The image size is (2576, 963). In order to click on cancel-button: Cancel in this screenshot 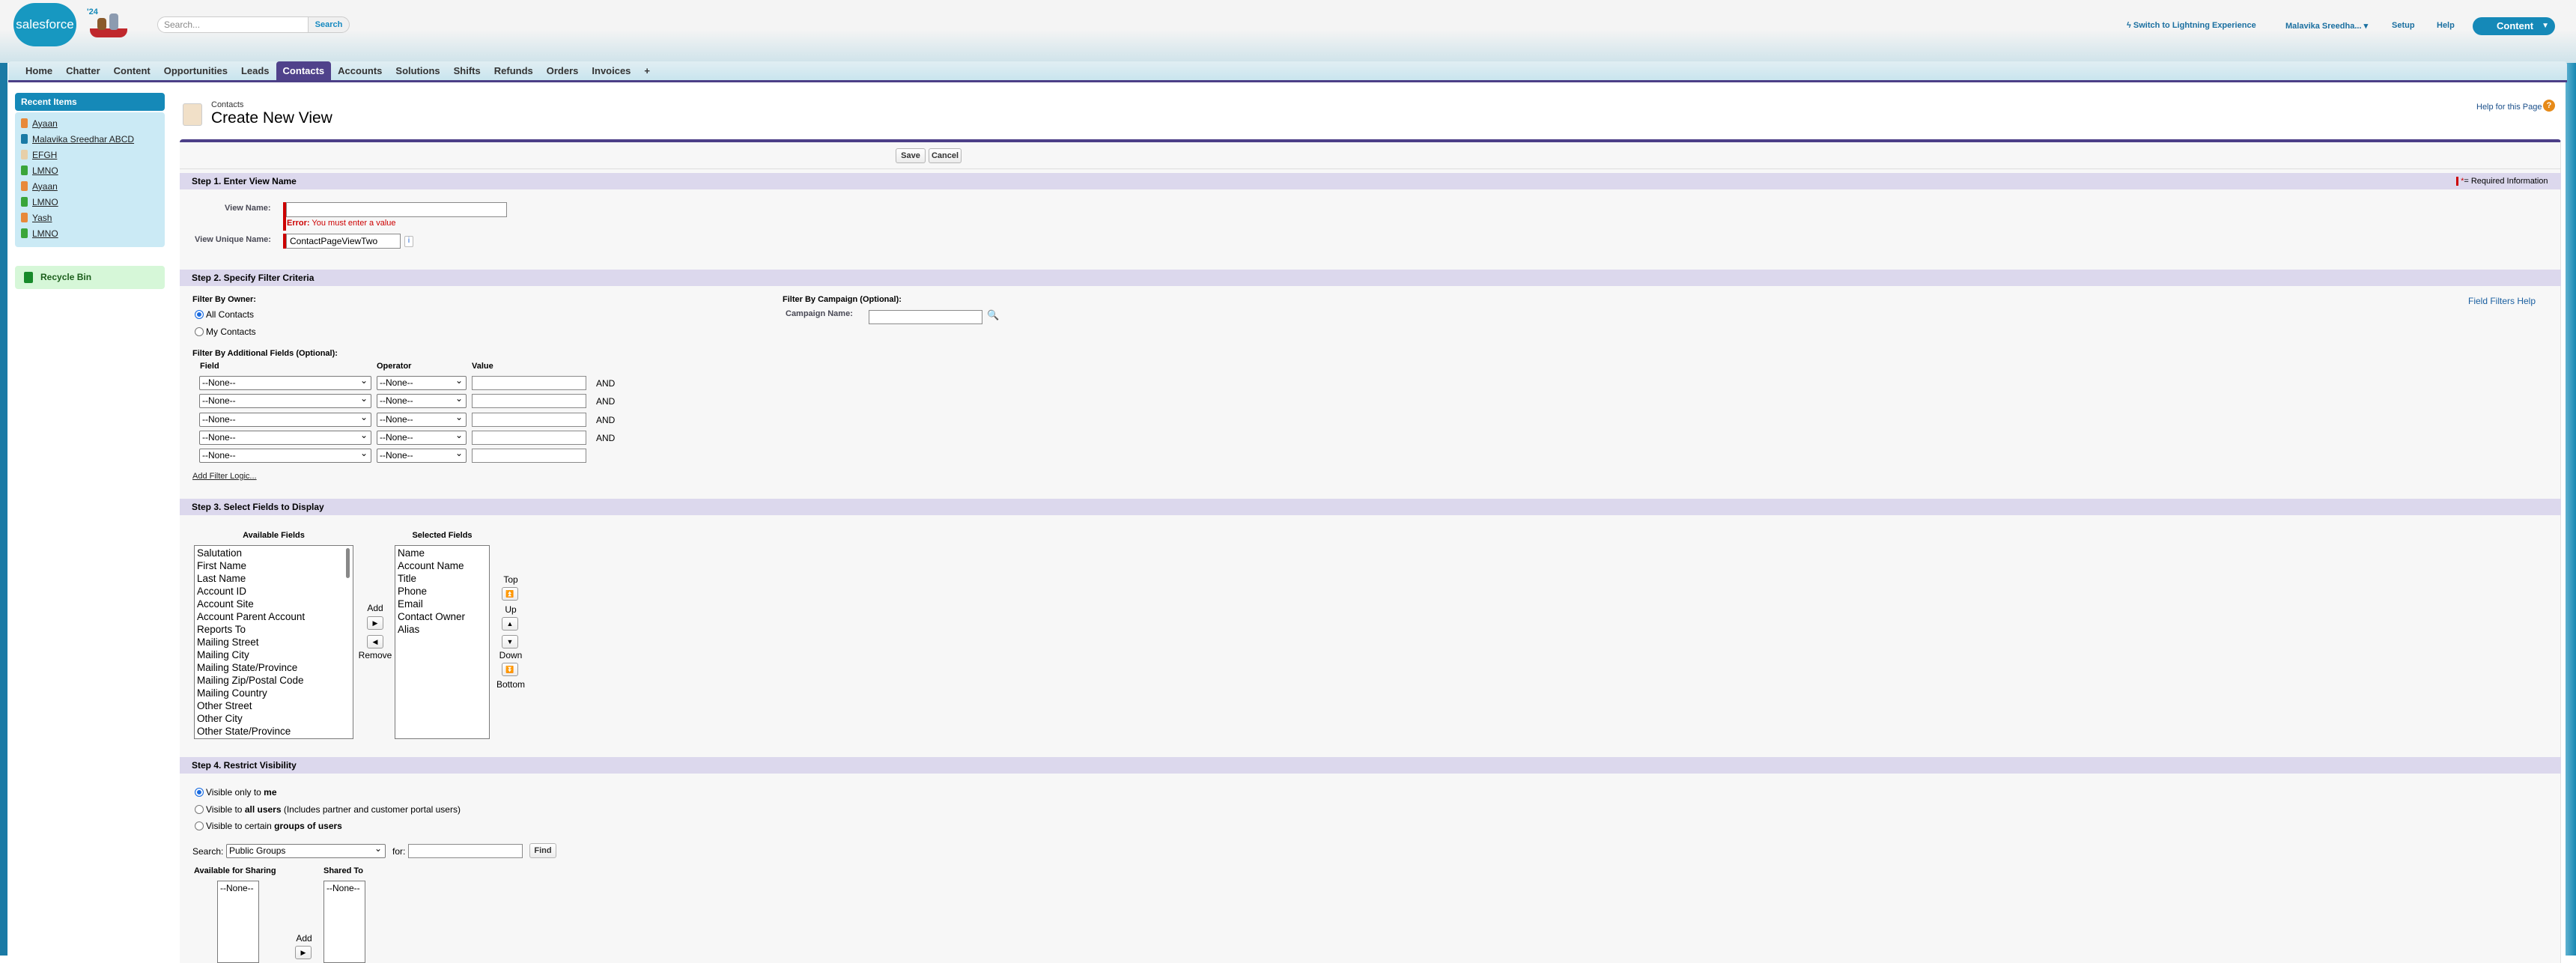, I will do `click(945, 155)`.